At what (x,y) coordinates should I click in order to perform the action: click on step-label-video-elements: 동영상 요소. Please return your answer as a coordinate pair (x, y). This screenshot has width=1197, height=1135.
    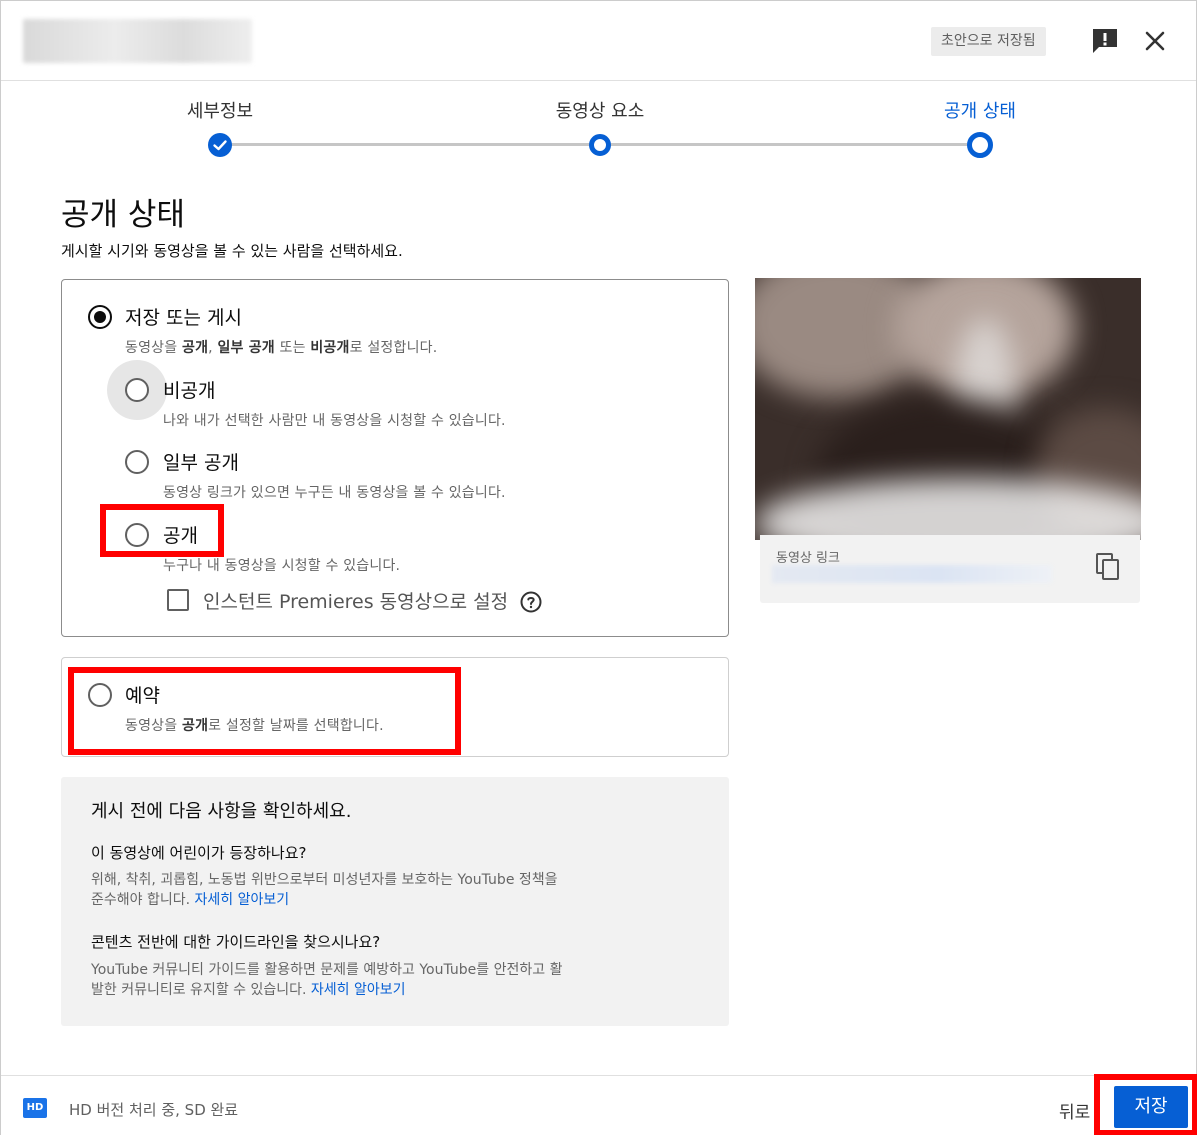
    Looking at the image, I should click on (600, 110).